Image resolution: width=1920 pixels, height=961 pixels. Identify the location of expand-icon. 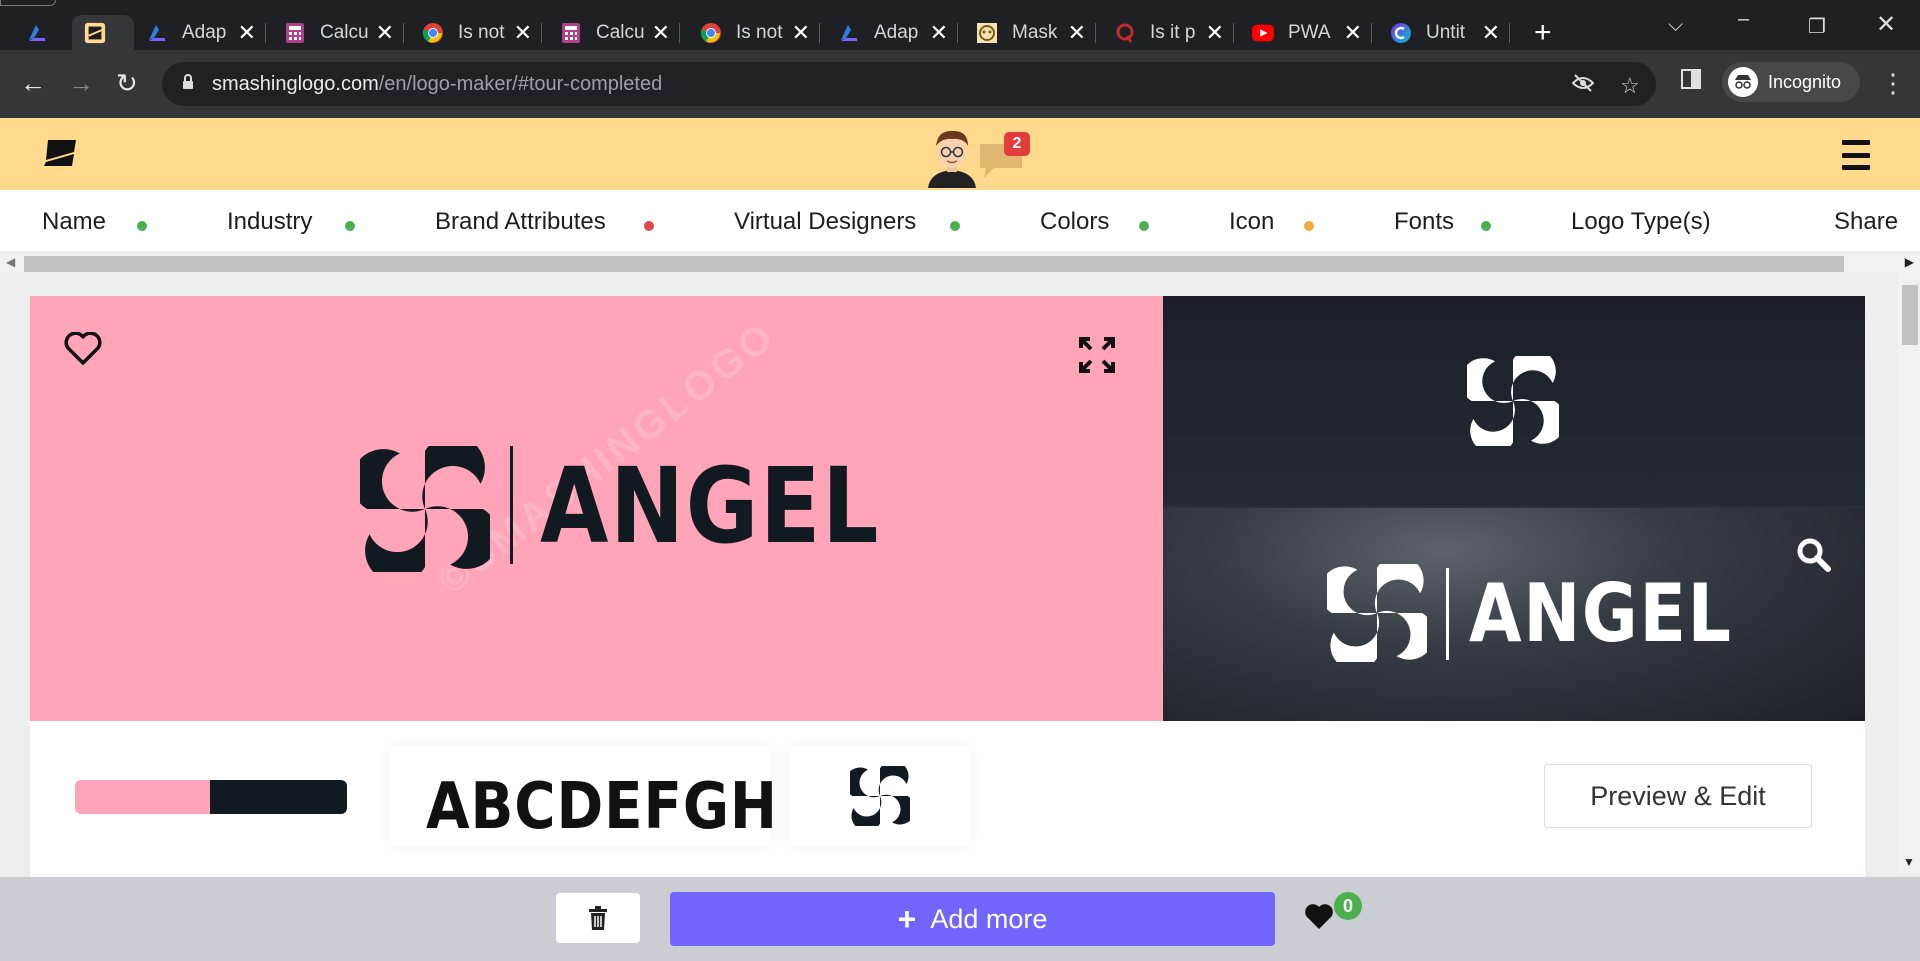
(1097, 355).